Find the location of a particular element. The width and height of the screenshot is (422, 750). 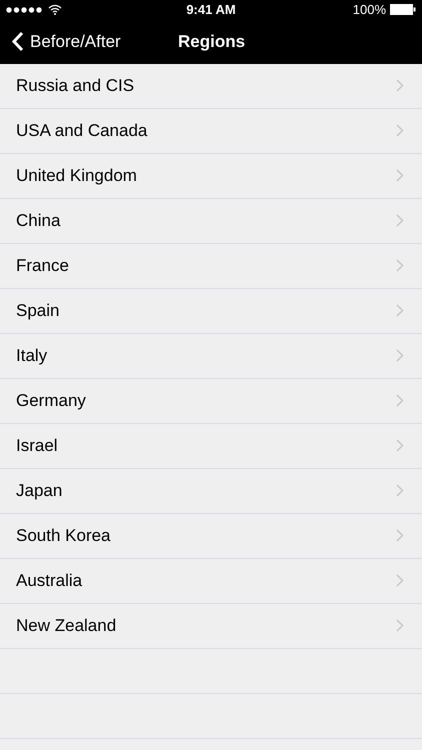

region-row: China is located at coordinates (211, 221).